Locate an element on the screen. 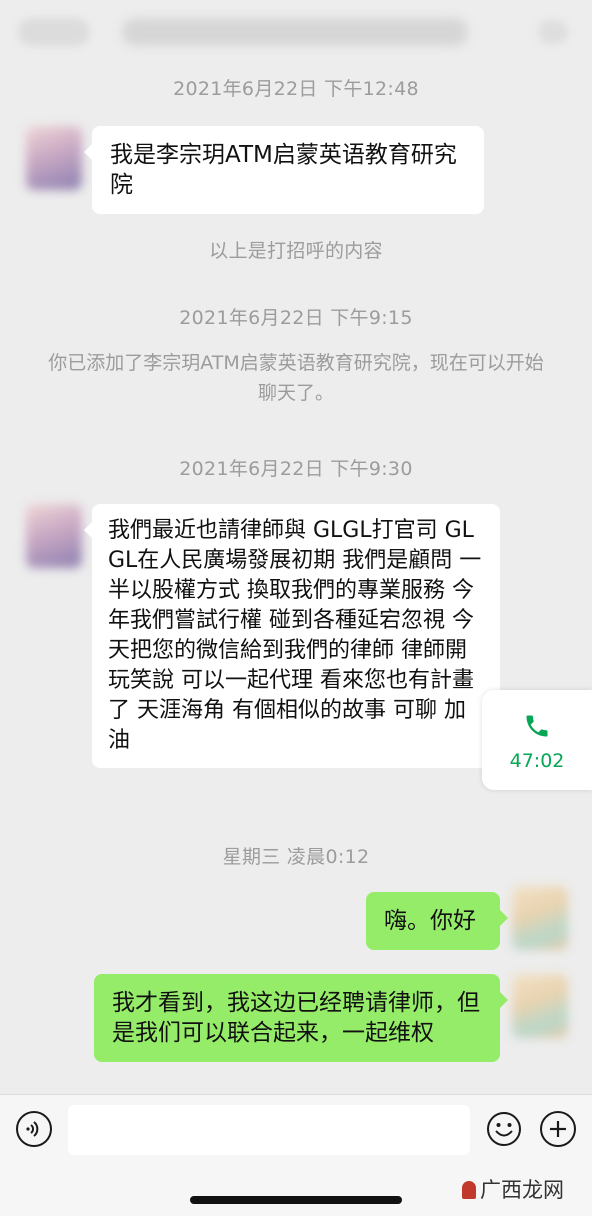 The height and width of the screenshot is (1216, 592). watermark: 广西龙网 is located at coordinates (513, 1189).